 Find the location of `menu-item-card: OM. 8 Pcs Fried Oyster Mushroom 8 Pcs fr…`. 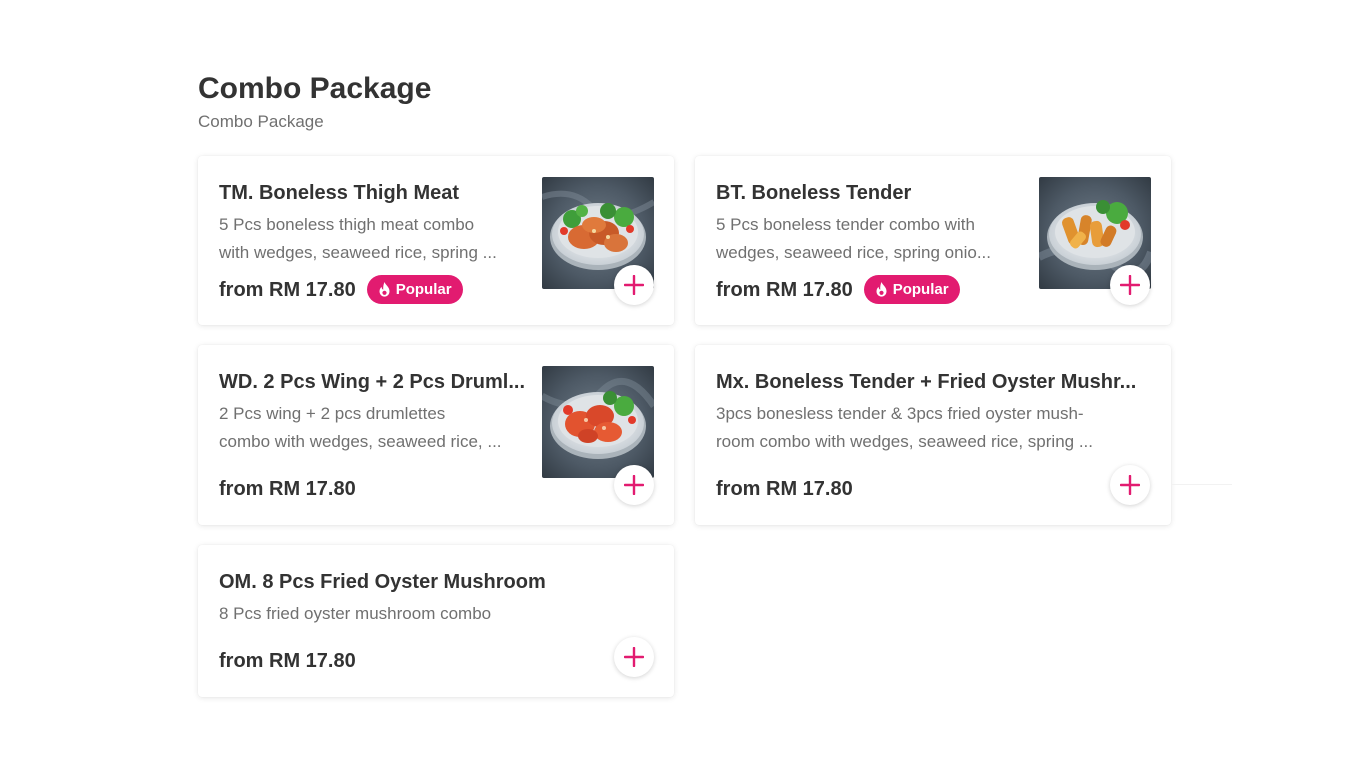

menu-item-card: OM. 8 Pcs Fried Oyster Mushroom 8 Pcs fr… is located at coordinates (436, 621).